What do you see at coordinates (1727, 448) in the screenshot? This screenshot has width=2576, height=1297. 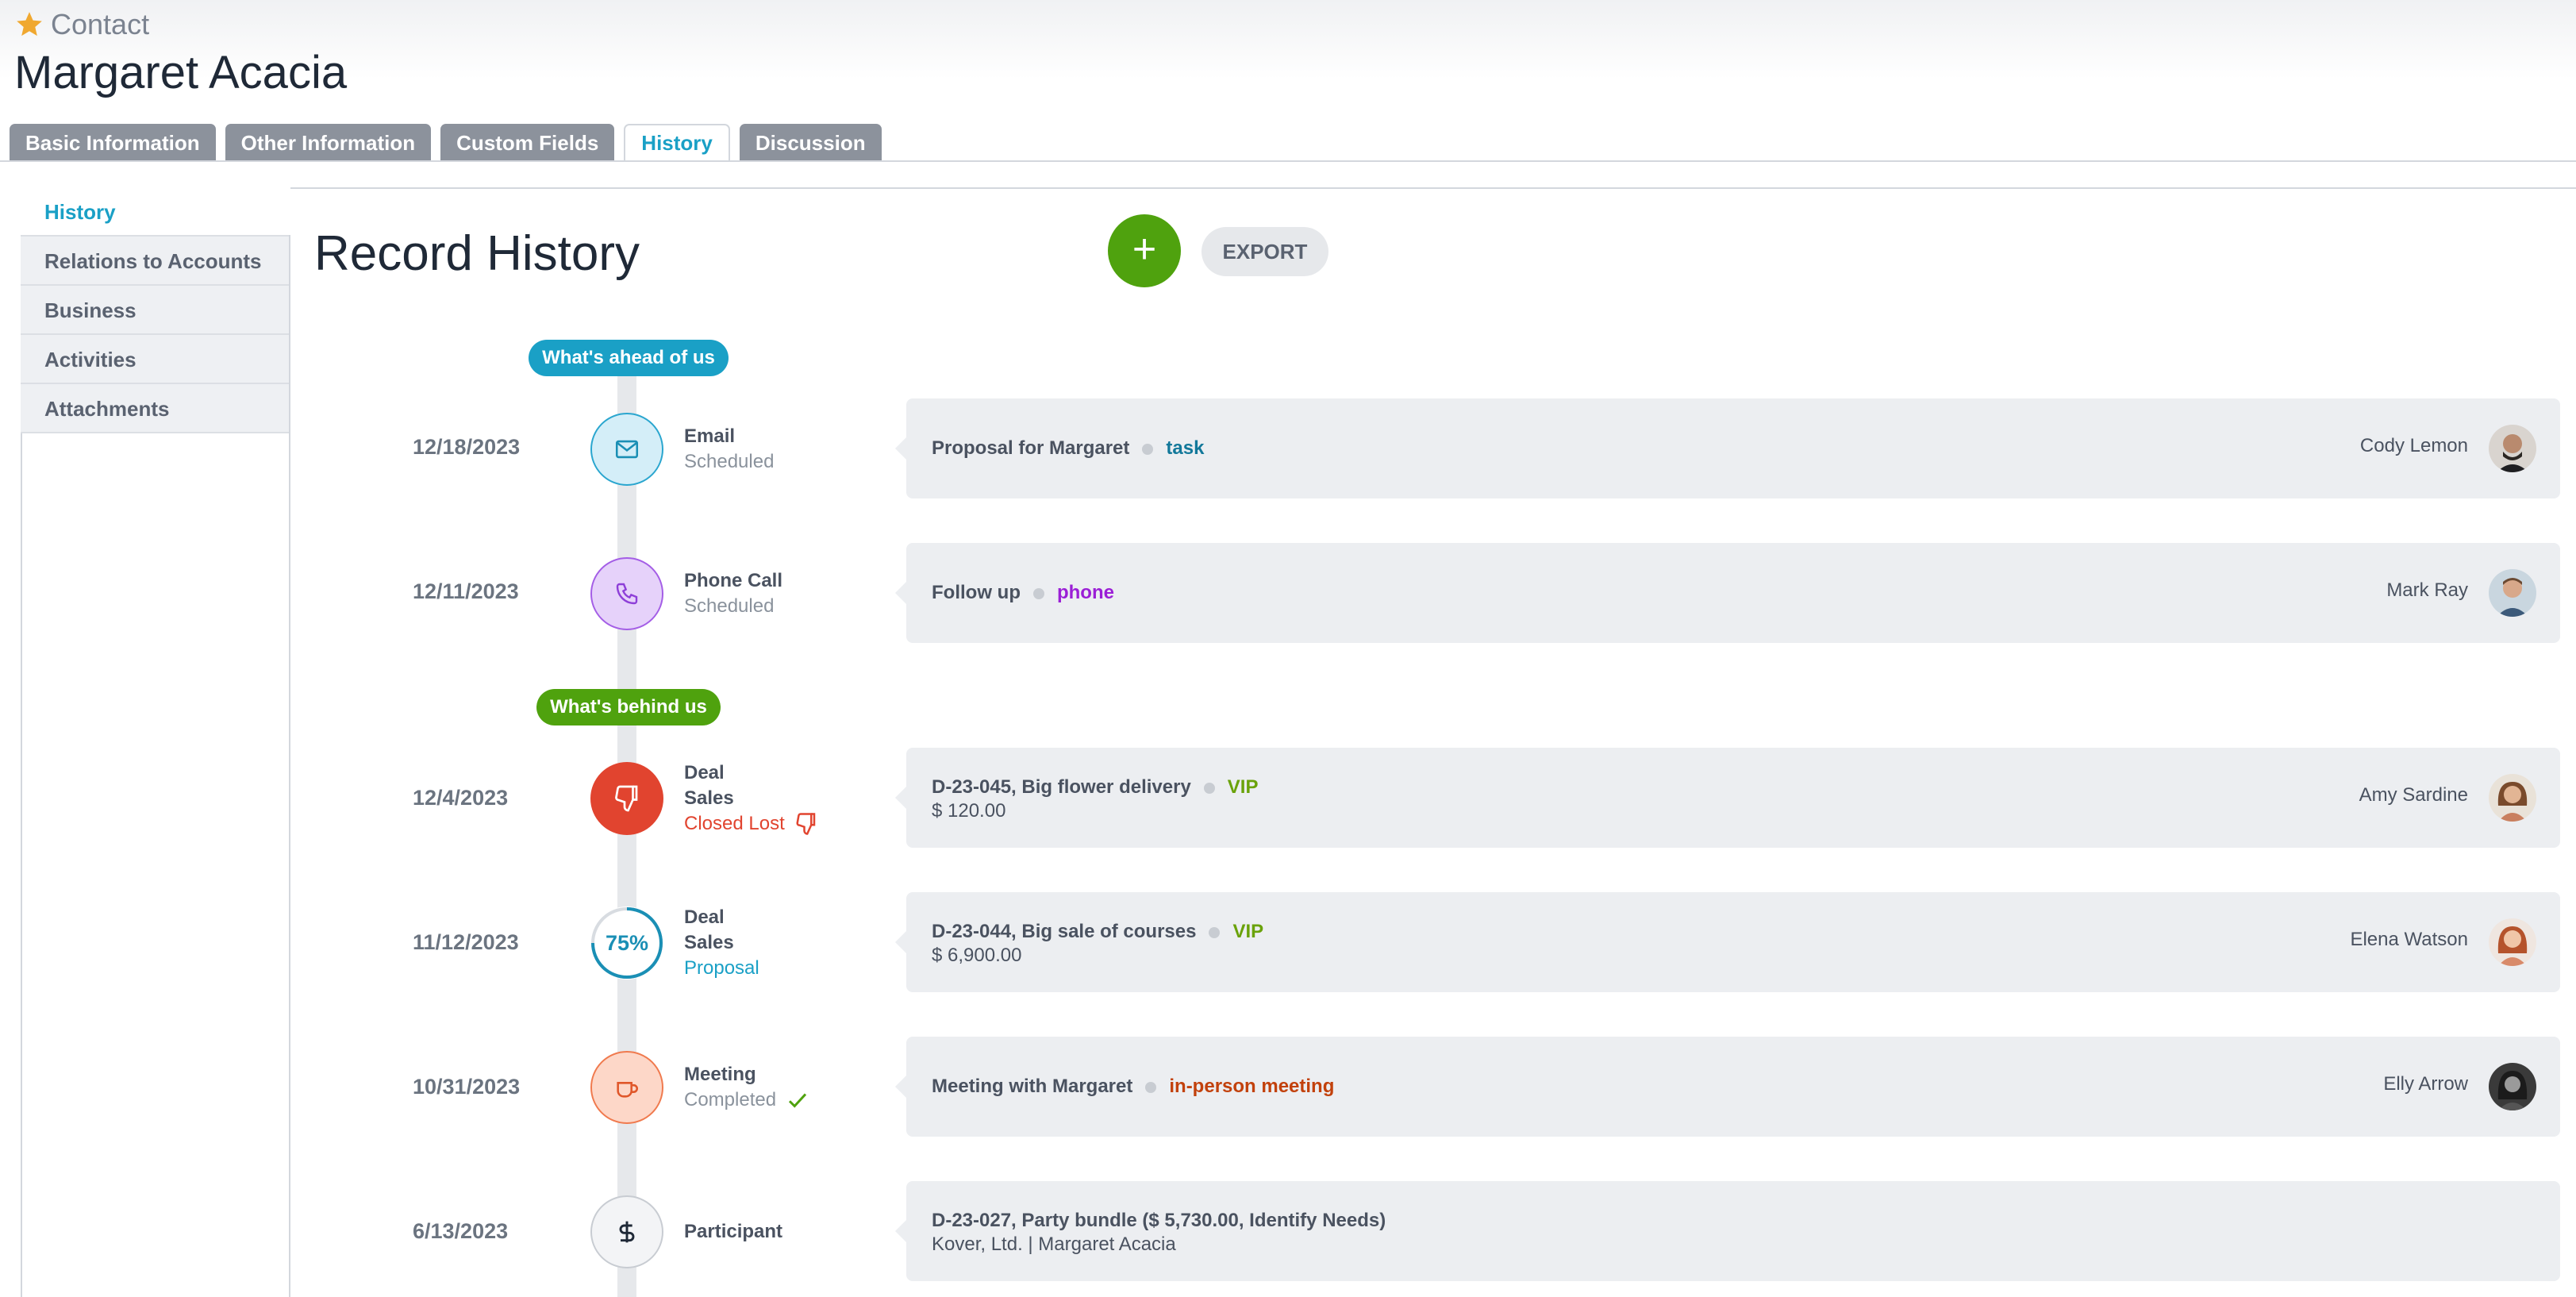 I see `activity-card: Proposal for Margaret task Cody Lemon` at bounding box center [1727, 448].